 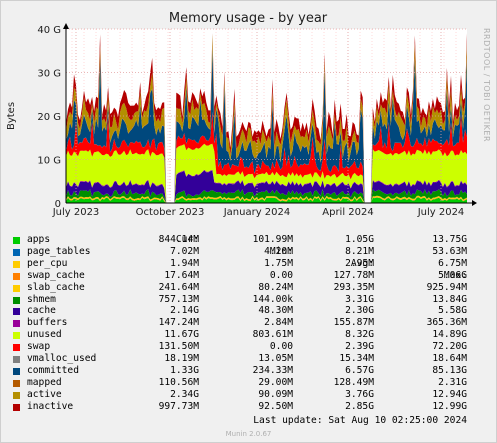 I want to click on legend-max: 365.36M, so click(x=446, y=323).